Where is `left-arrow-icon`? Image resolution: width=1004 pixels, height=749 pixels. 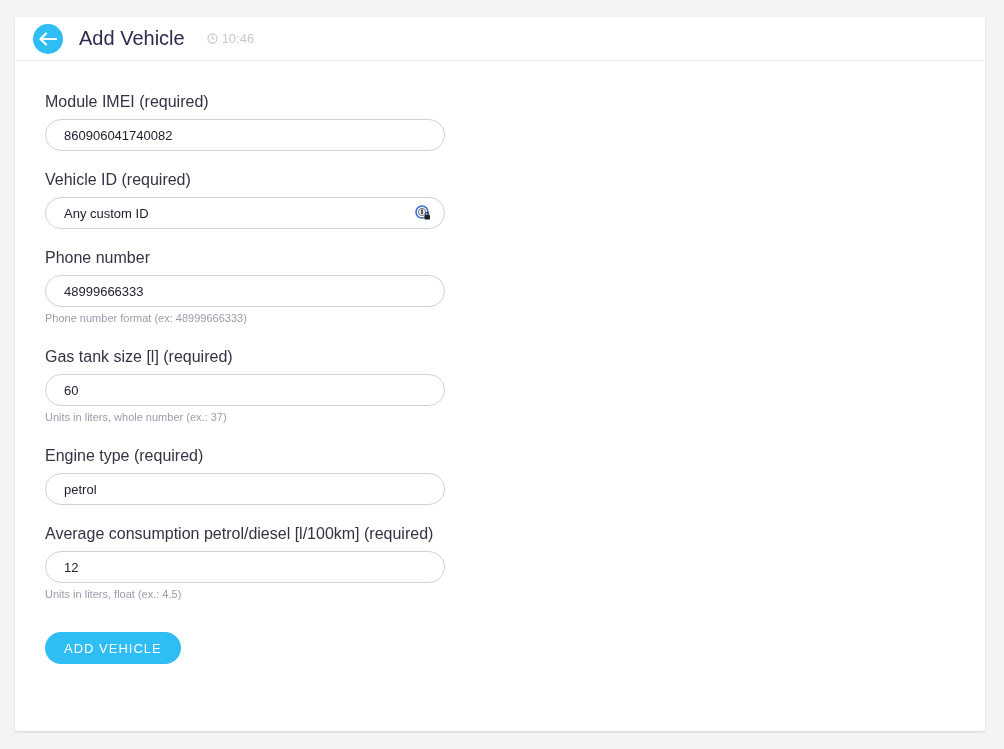
left-arrow-icon is located at coordinates (48, 38).